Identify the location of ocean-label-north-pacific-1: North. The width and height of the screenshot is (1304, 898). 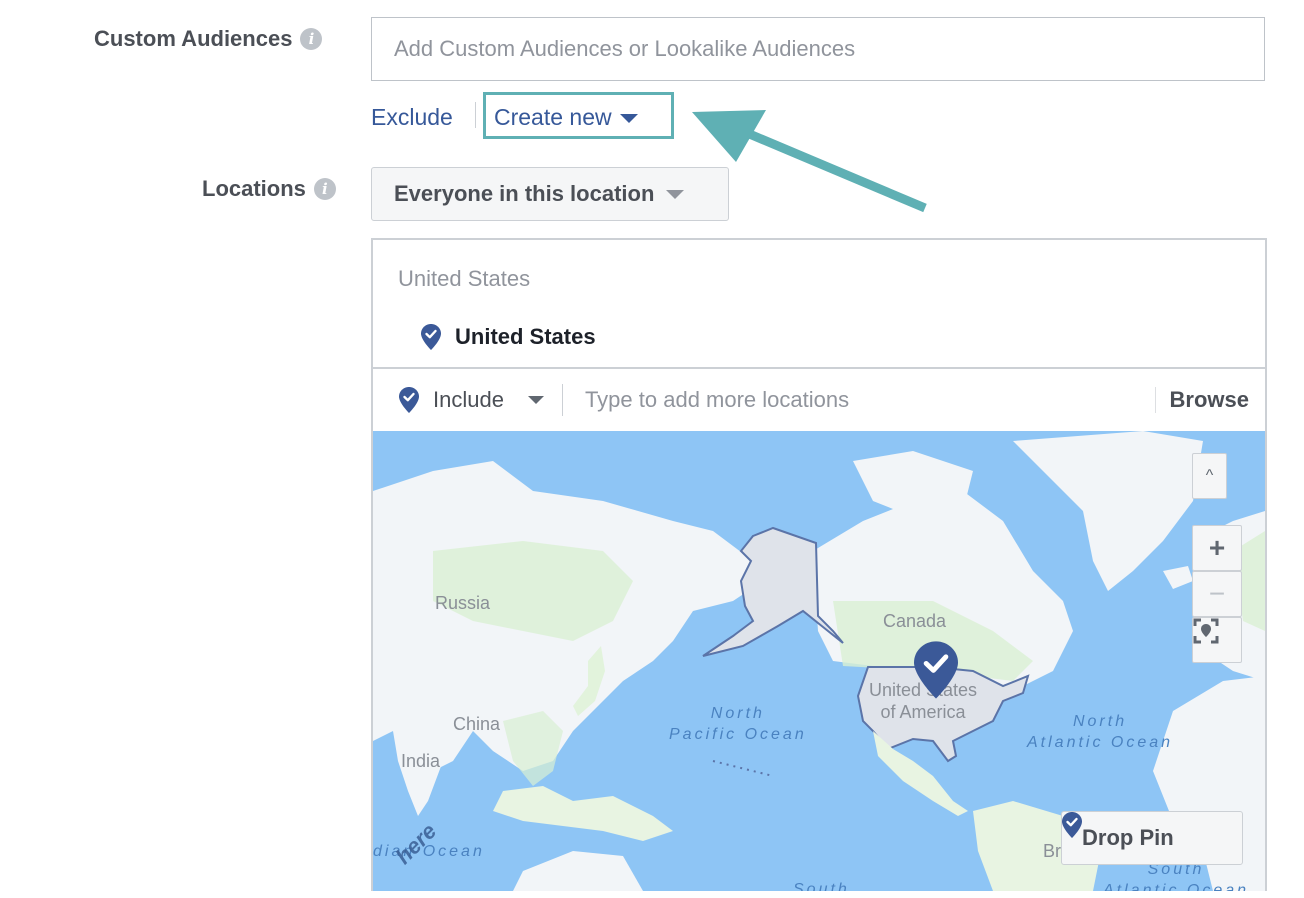
(737, 713).